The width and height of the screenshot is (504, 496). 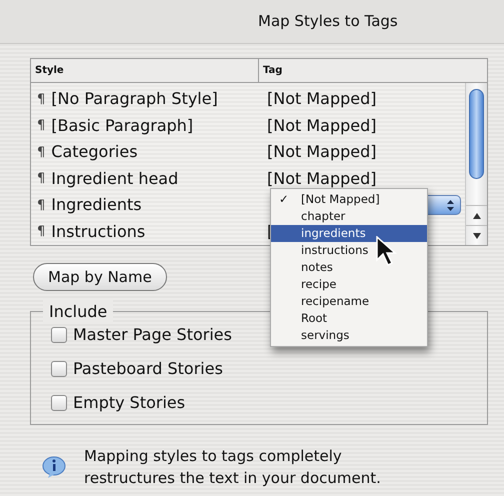 What do you see at coordinates (114, 178) in the screenshot?
I see `style-name: Ingredient head` at bounding box center [114, 178].